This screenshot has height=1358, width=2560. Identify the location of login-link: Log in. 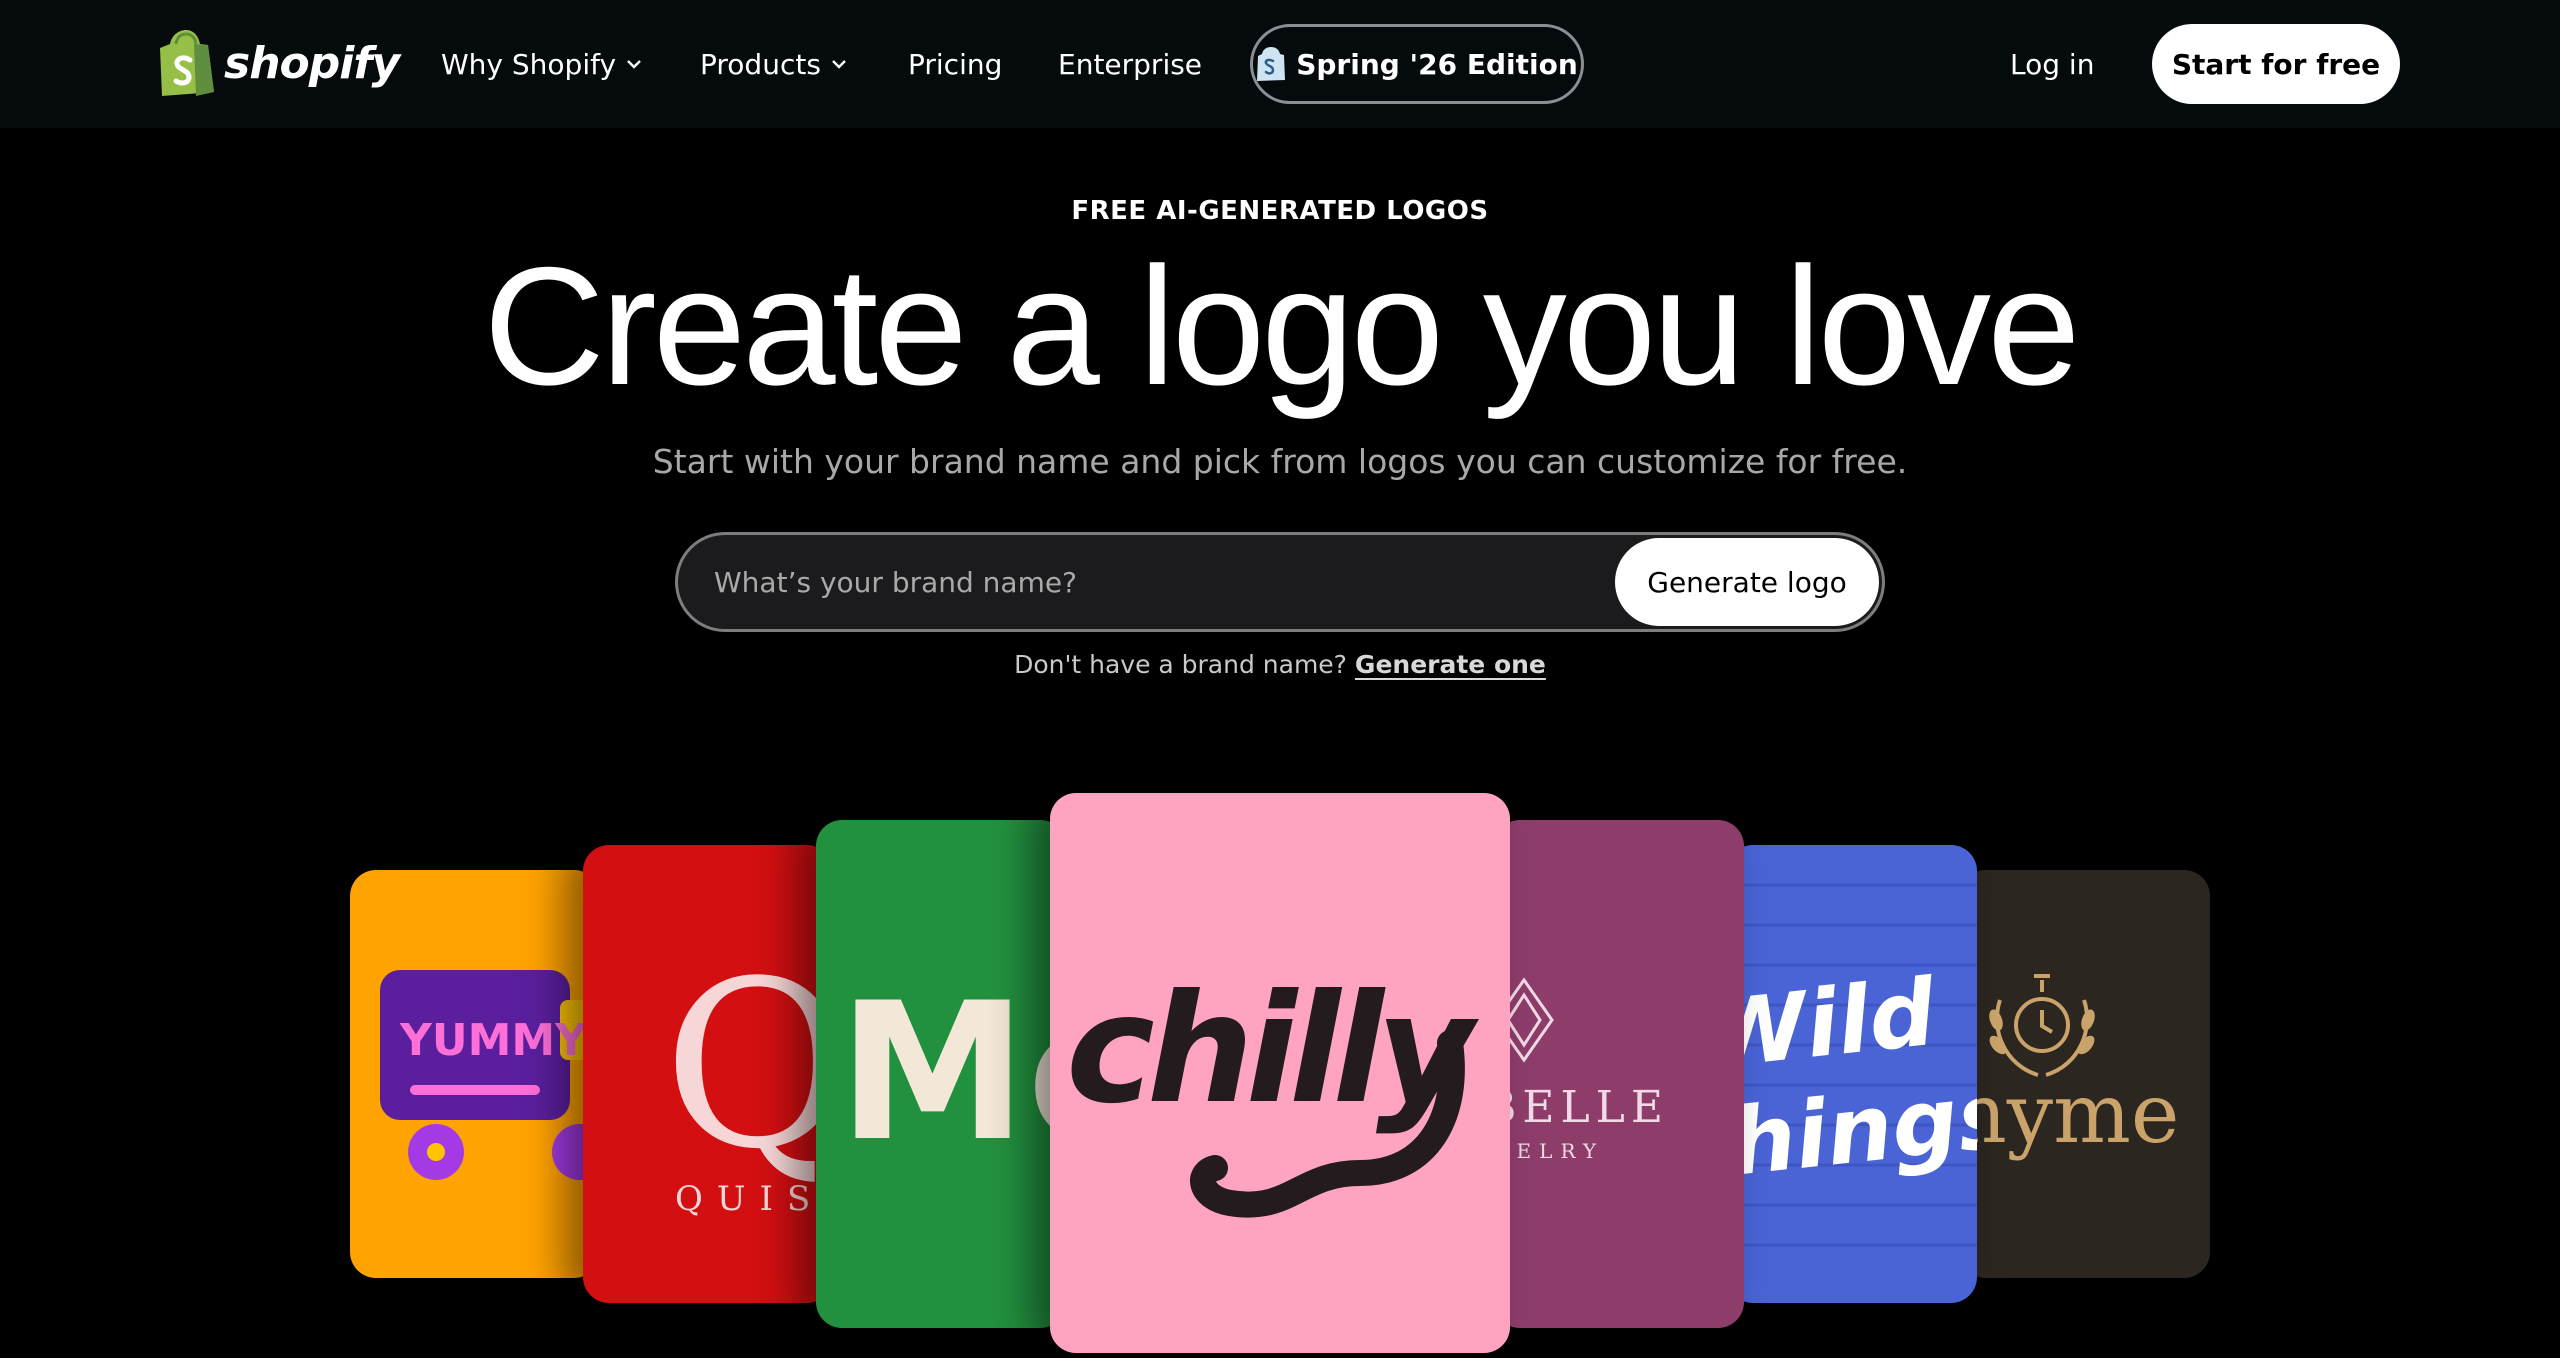
(2052, 64).